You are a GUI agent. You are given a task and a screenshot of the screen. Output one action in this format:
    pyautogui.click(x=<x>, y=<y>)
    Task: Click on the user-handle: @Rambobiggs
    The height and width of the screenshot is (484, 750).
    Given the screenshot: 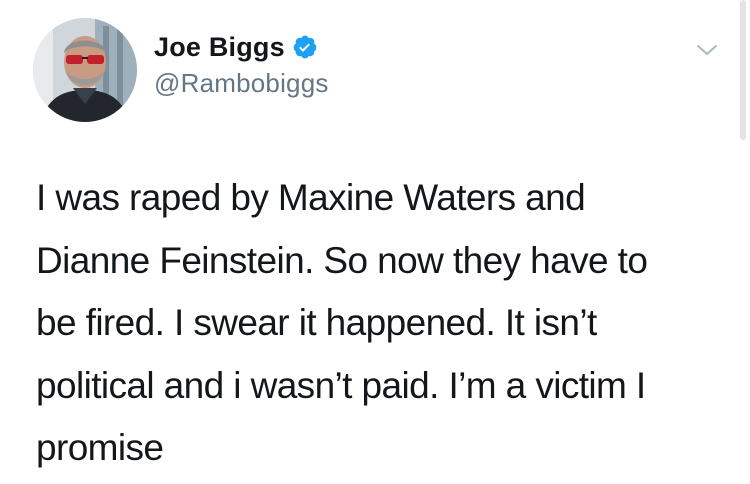 What is the action you would take?
    pyautogui.click(x=241, y=83)
    